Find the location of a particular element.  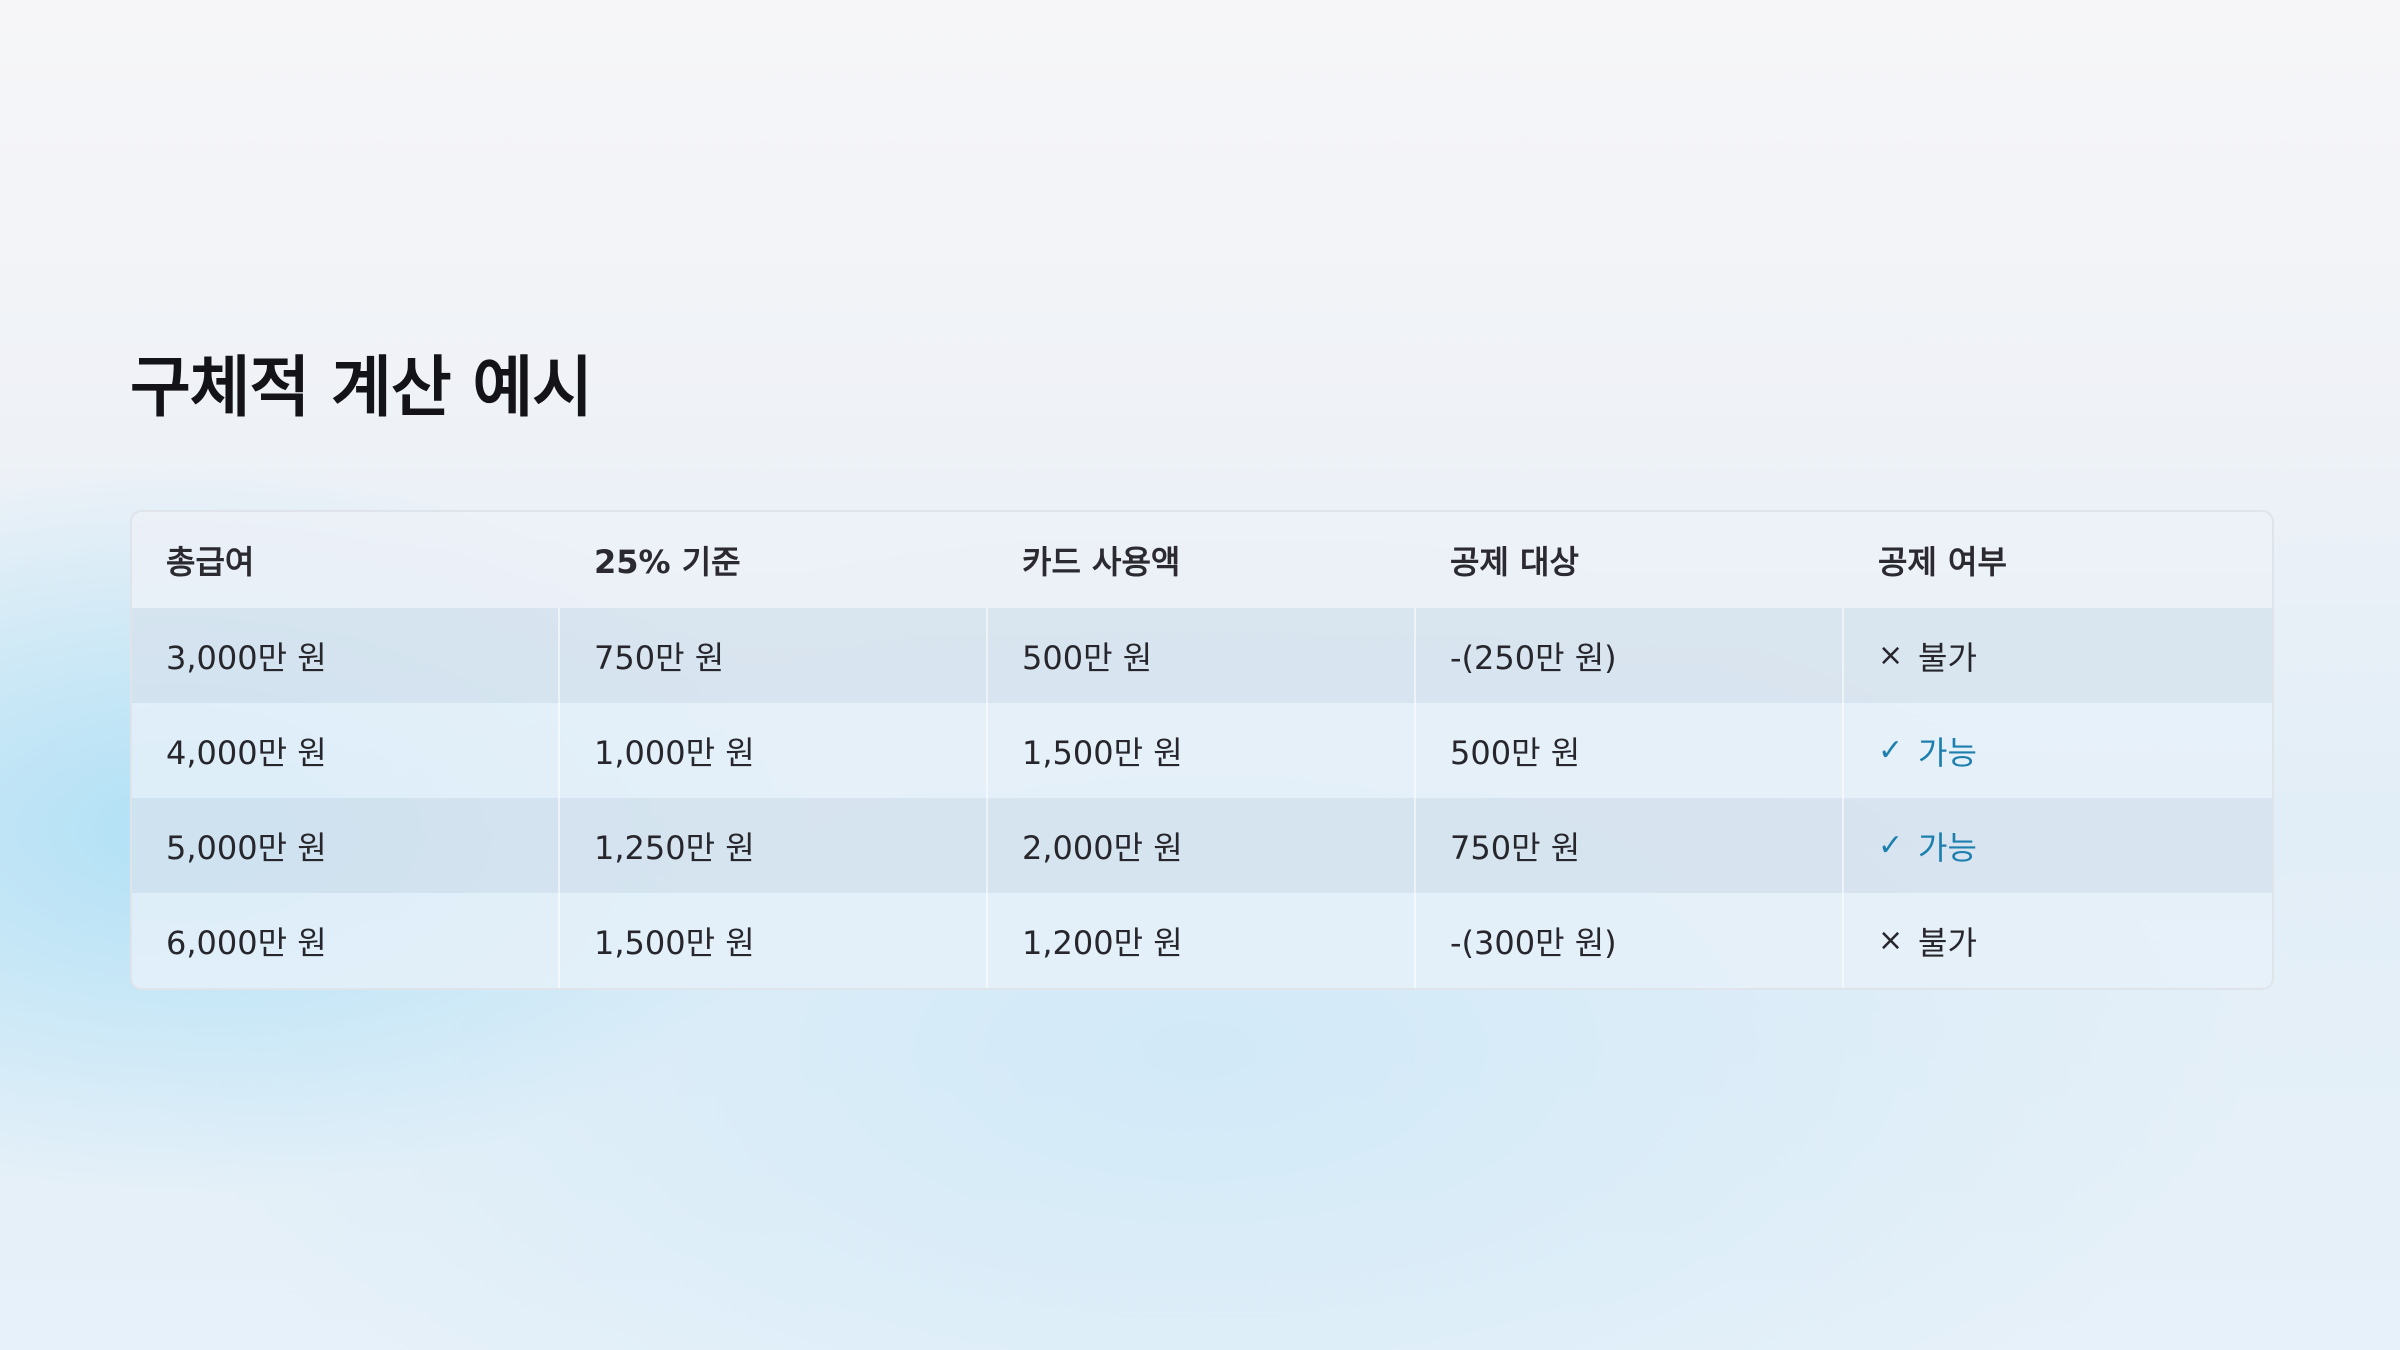

header-eligibility: 공제 여부 is located at coordinates (1942, 562).